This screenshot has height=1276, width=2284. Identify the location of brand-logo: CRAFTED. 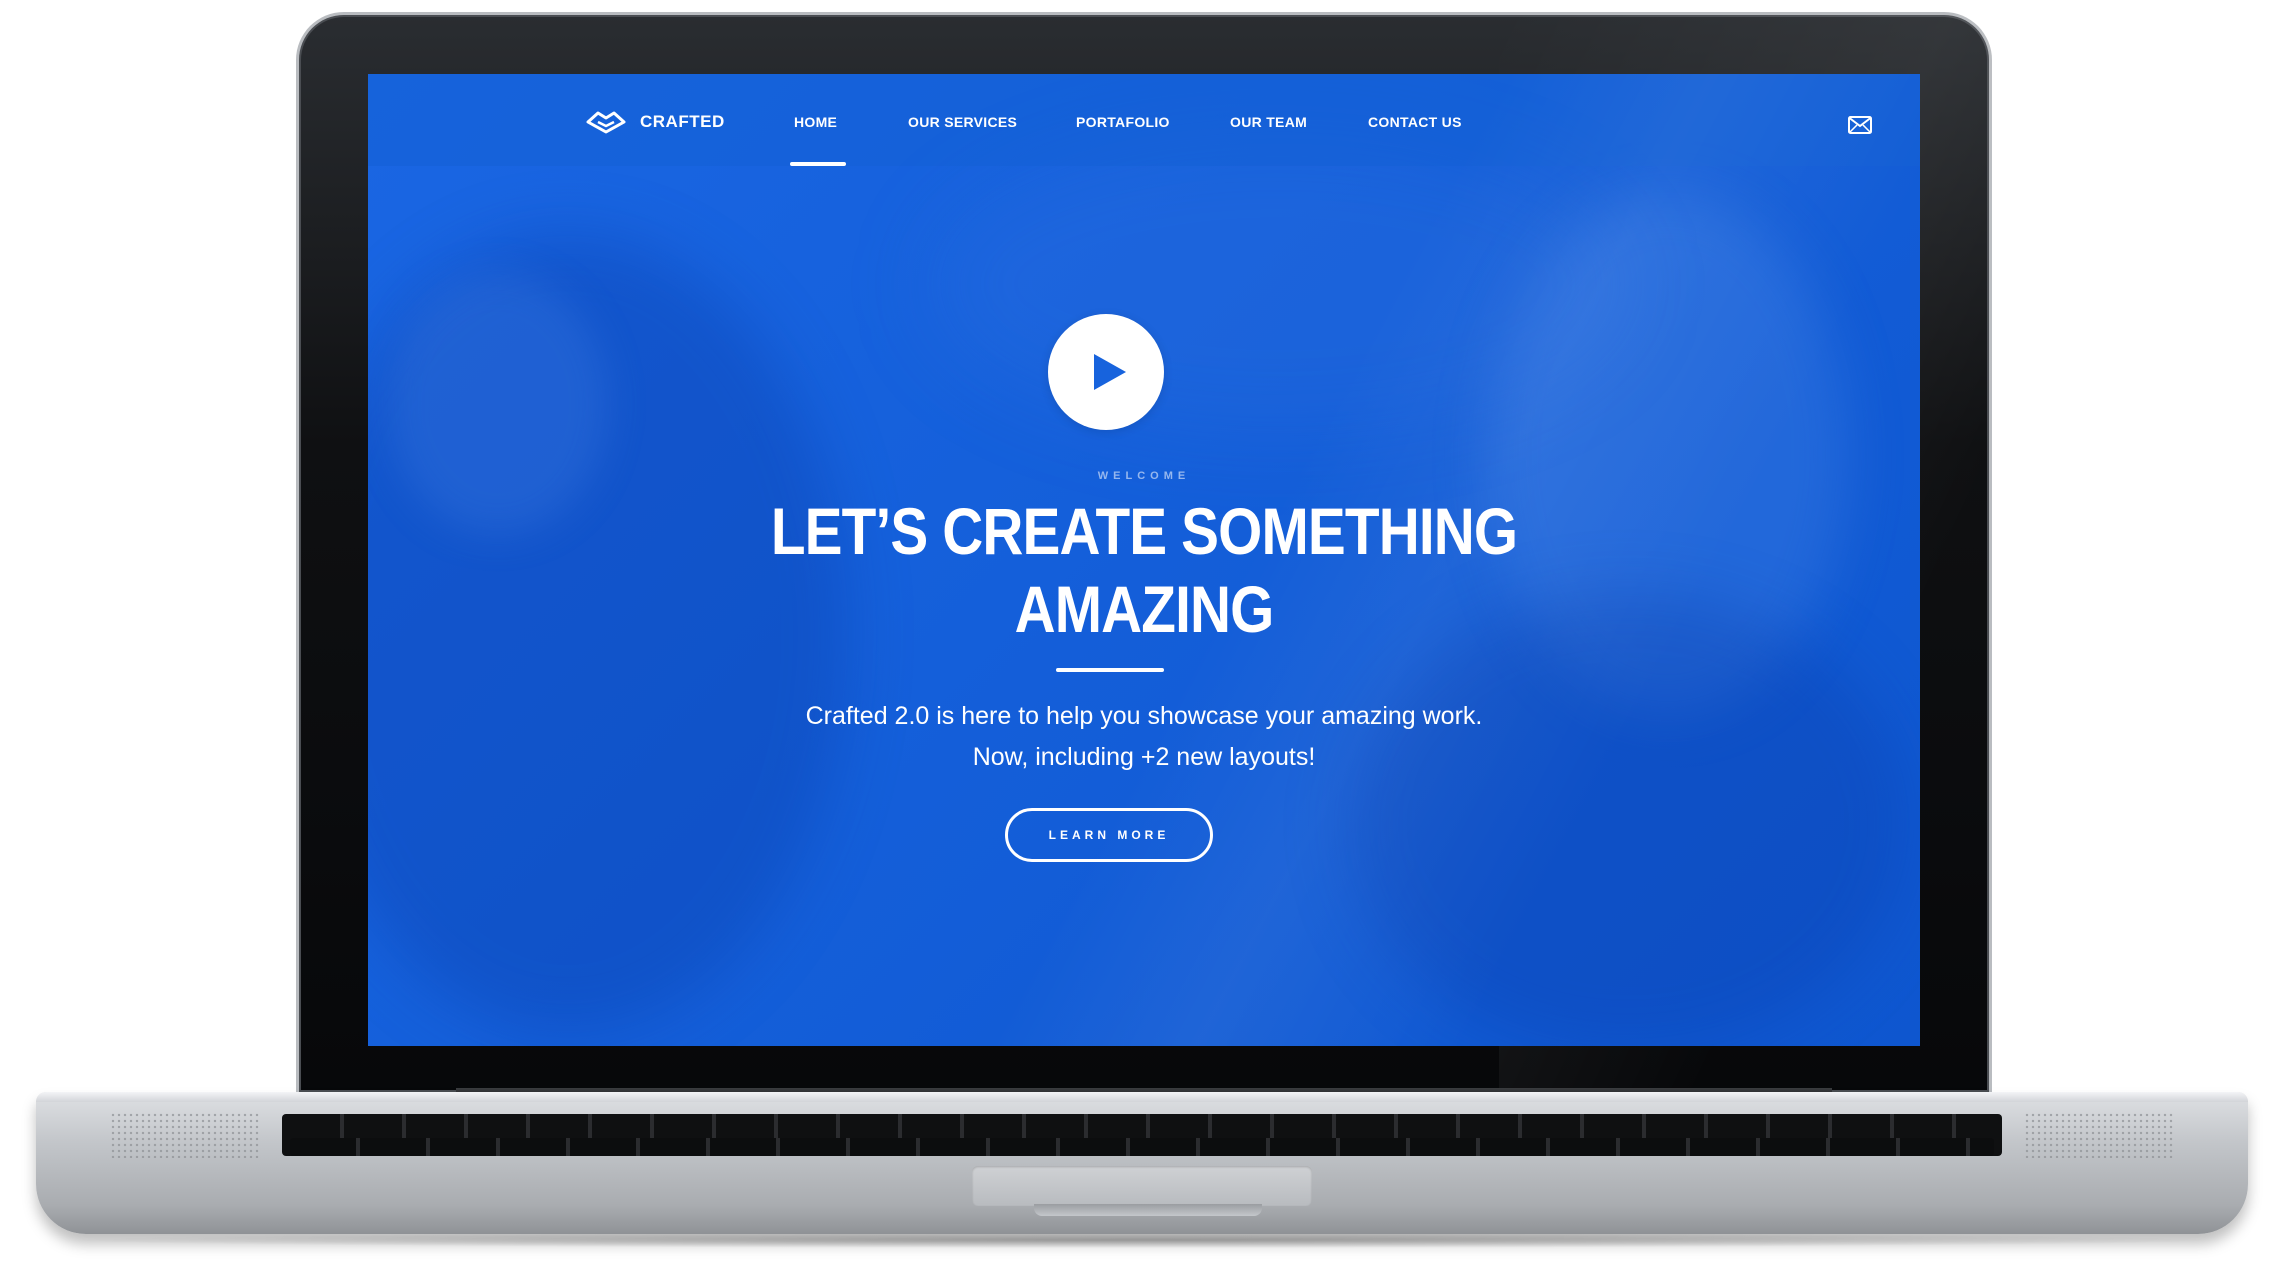
(655, 122).